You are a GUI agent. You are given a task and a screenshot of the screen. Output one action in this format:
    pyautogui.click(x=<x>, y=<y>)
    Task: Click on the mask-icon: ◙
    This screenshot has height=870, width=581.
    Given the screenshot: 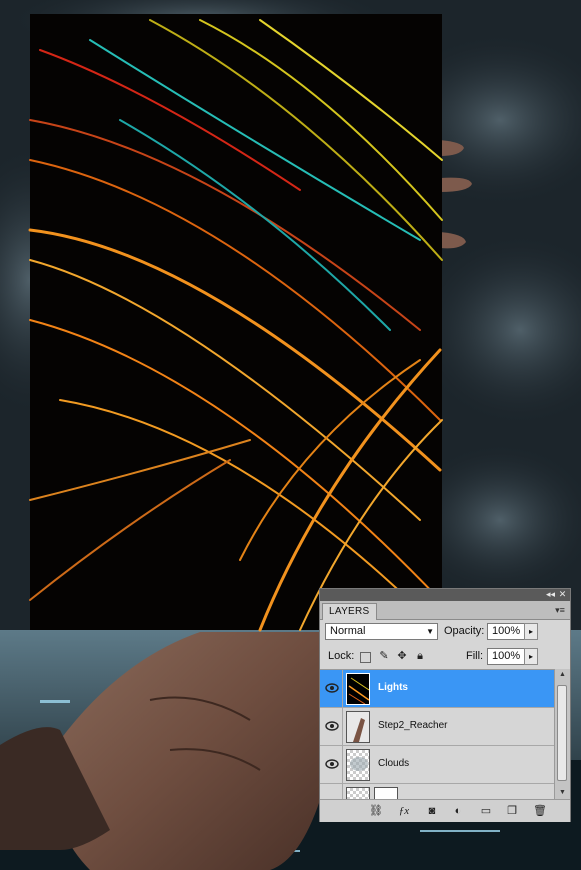 What is the action you would take?
    pyautogui.click(x=432, y=811)
    